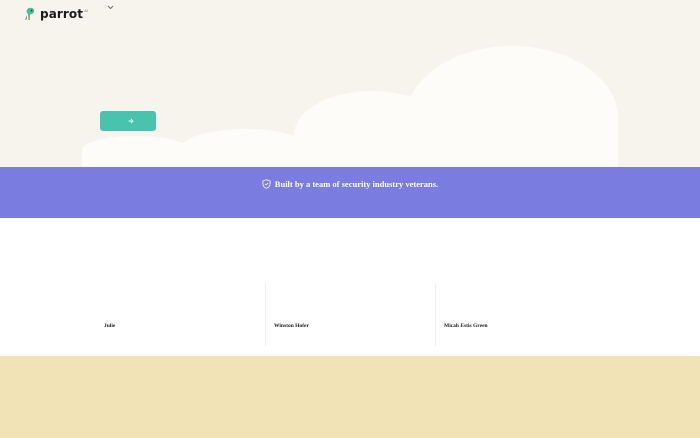  Describe the element at coordinates (189, 315) in the screenshot. I see `testimonial-card: Julie` at that location.